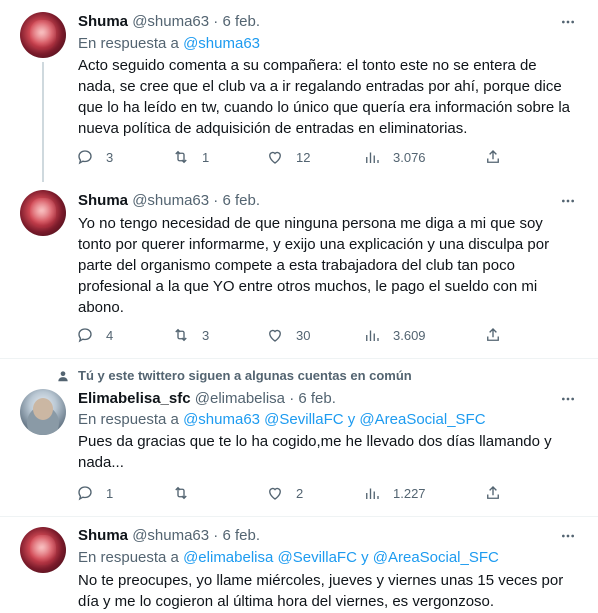  I want to click on retweet-count: 3, so click(206, 335).